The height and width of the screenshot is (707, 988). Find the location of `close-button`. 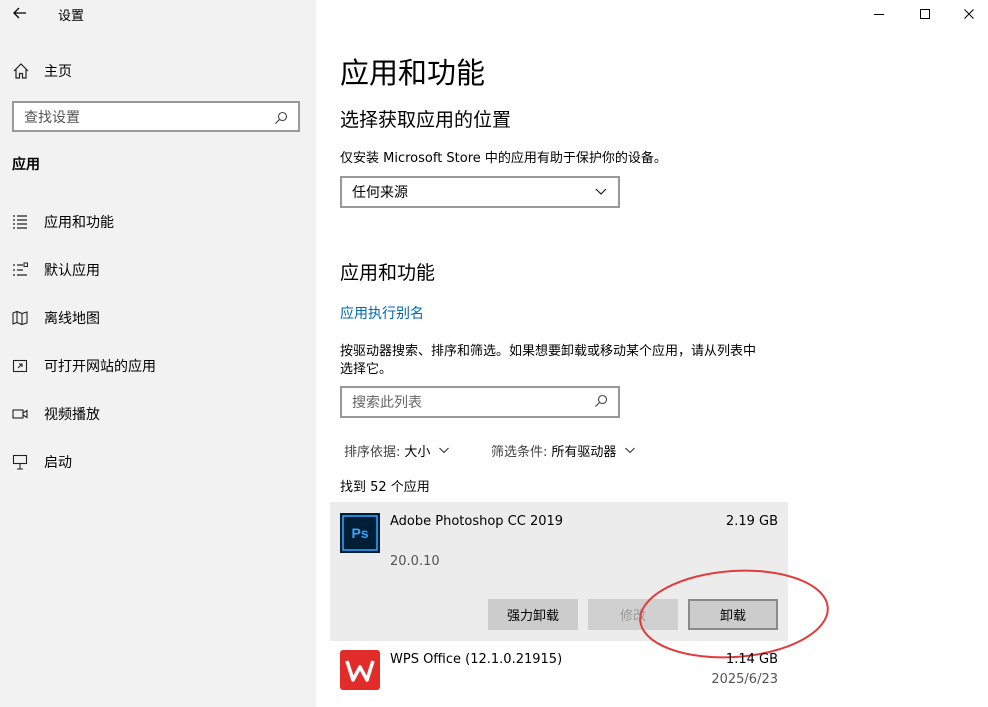

close-button is located at coordinates (967, 14).